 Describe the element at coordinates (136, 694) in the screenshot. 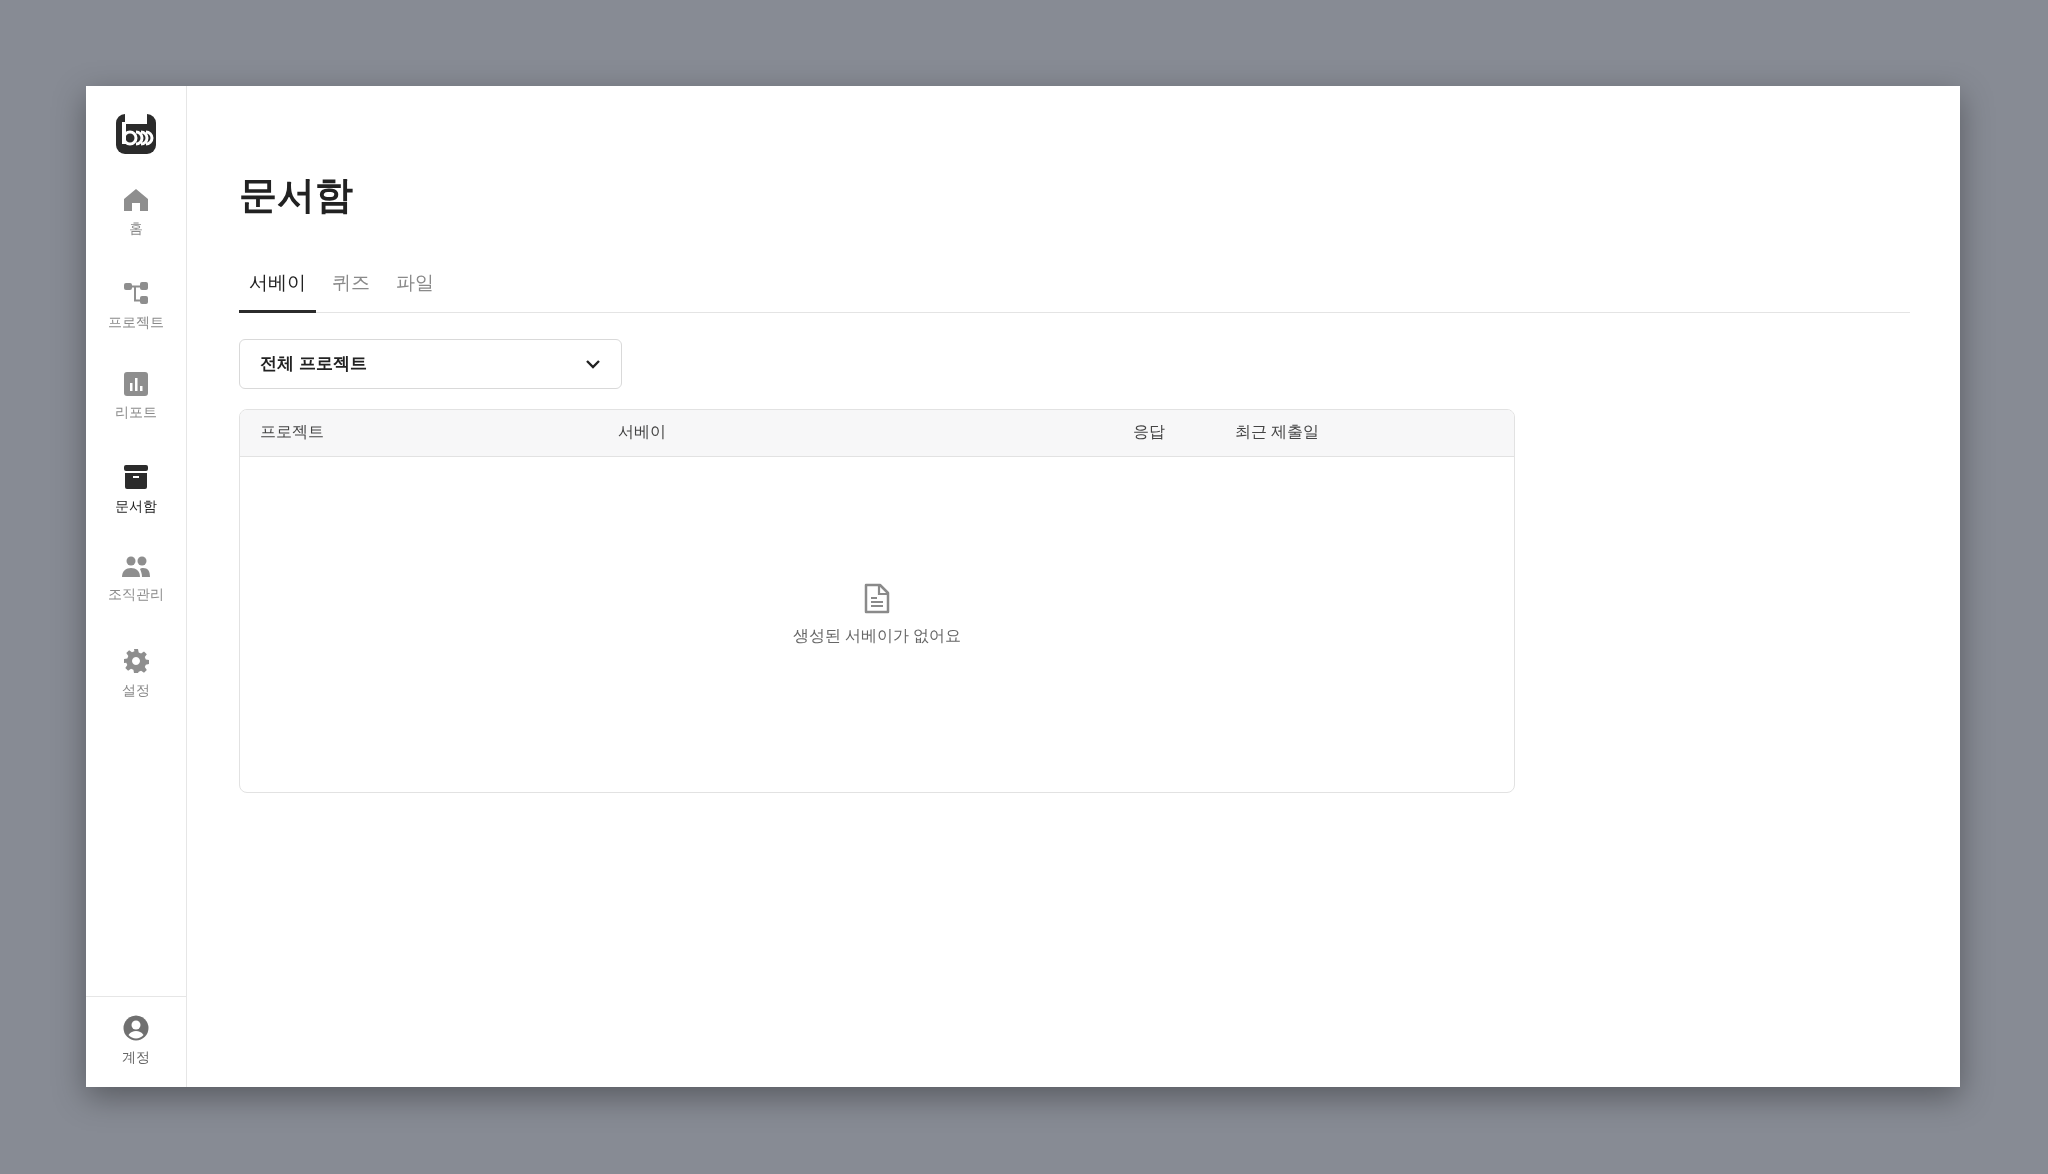

I see `sidebar-item: 설정` at that location.